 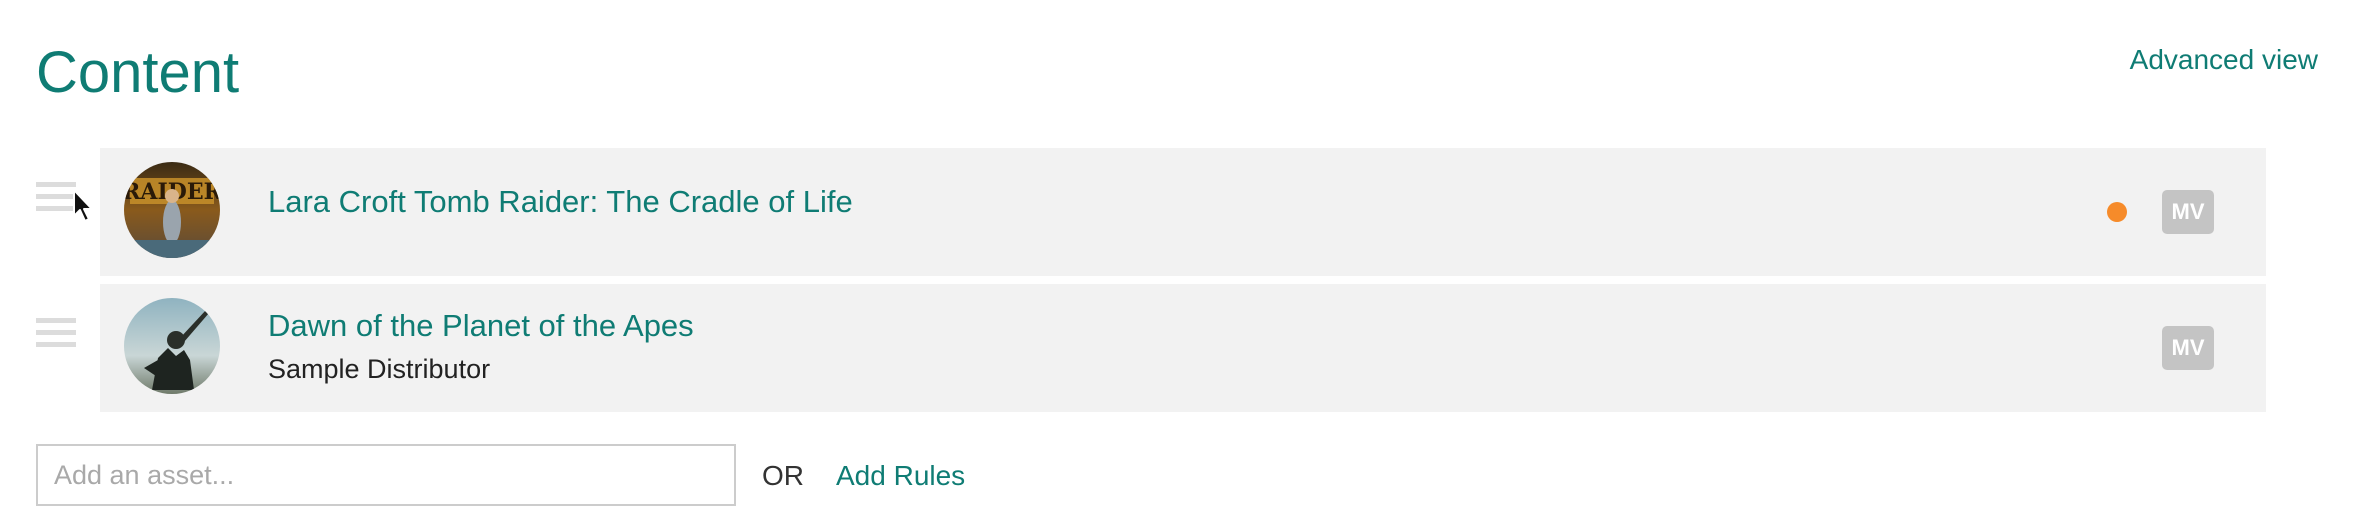 I want to click on or-label: OR, so click(x=783, y=475).